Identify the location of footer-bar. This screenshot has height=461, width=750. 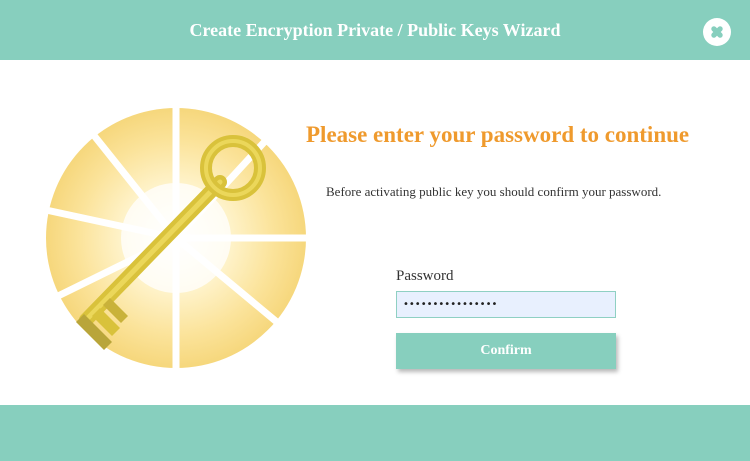
(375, 433).